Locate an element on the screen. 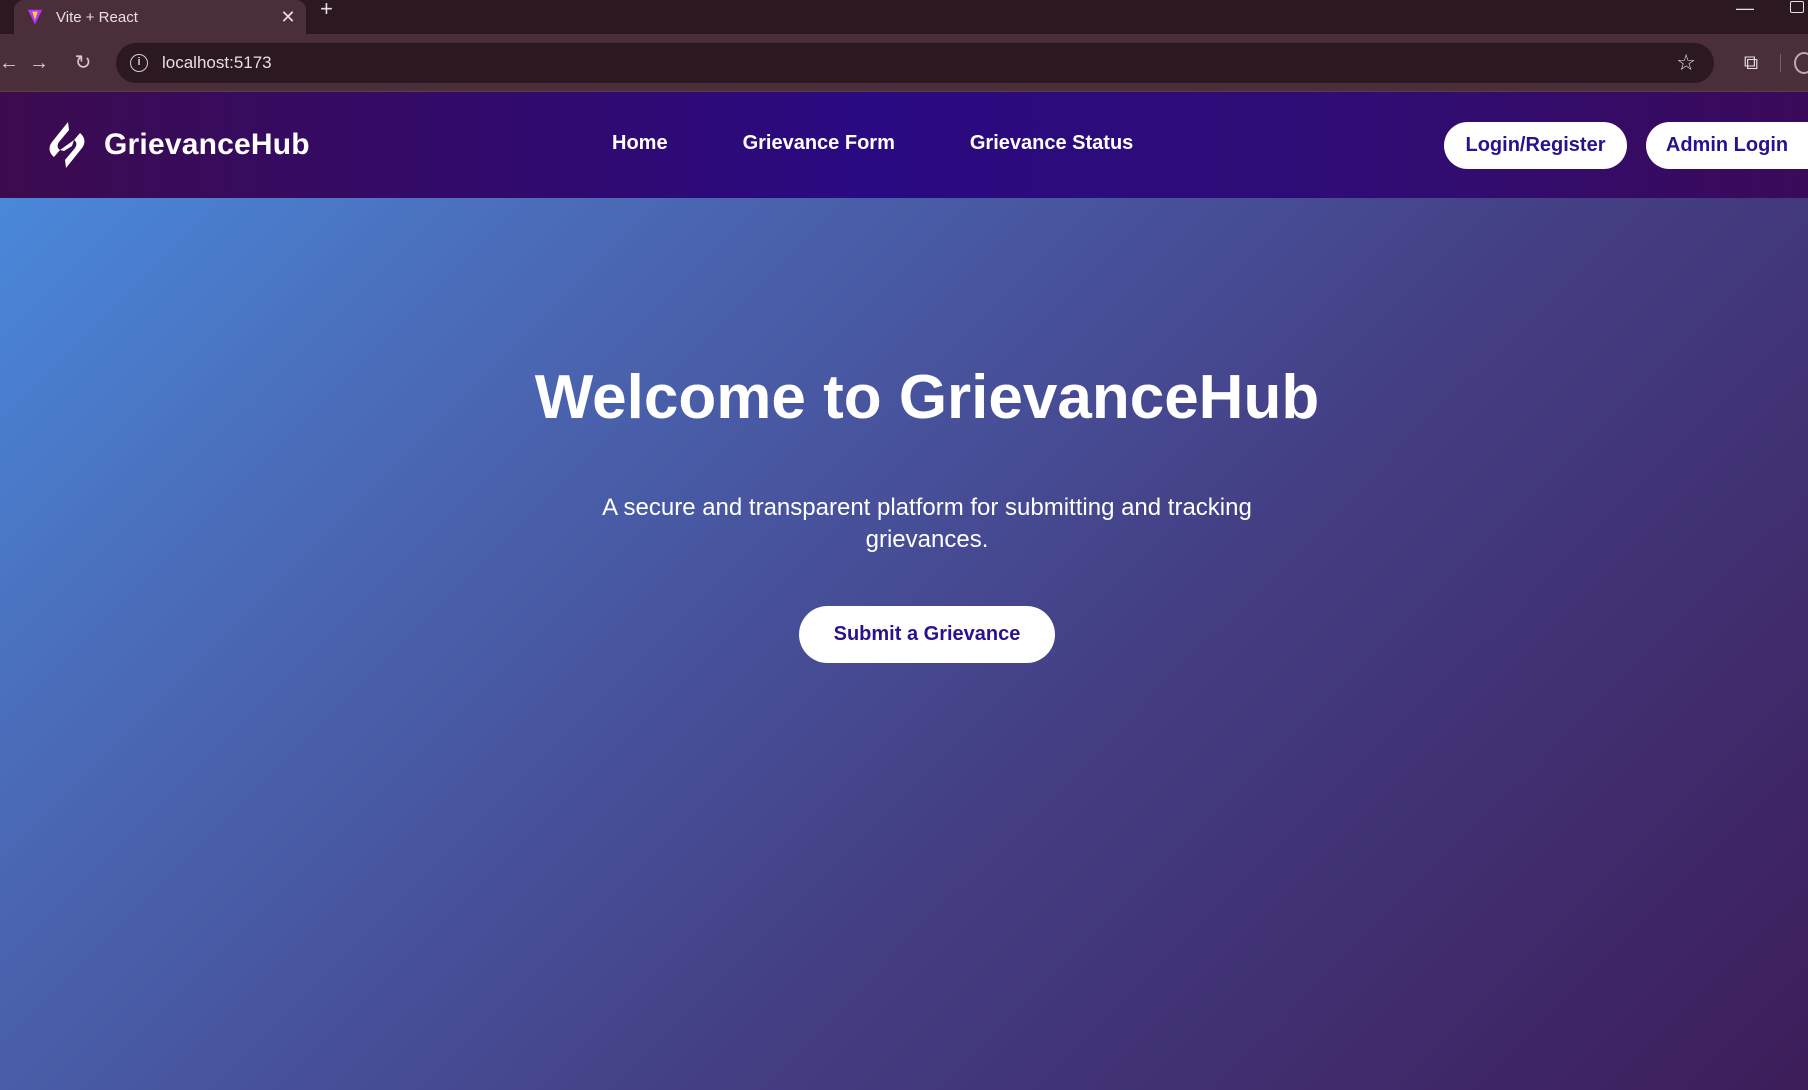  admin-login-button: Admin Login is located at coordinates (1727, 145).